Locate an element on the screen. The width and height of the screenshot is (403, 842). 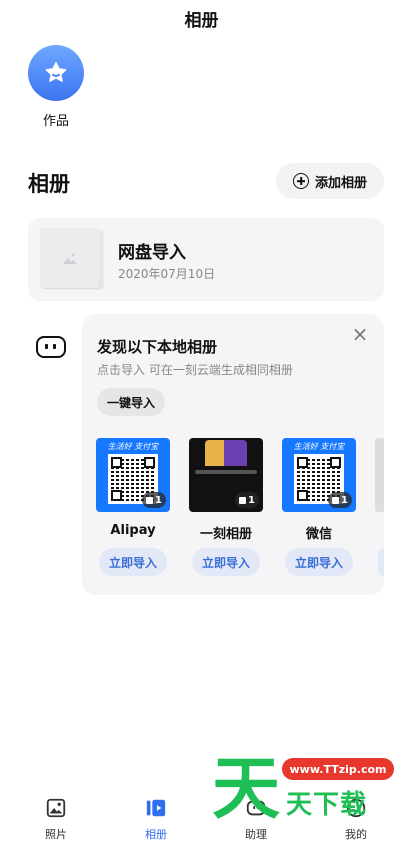
watermark-big-char: 天 is located at coordinates (246, 789).